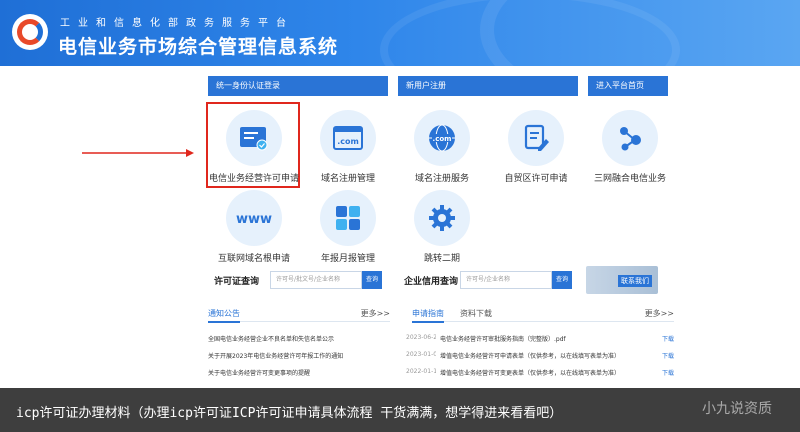 This screenshot has width=800, height=432. Describe the element at coordinates (298, 86) in the screenshot. I see `login-tab: 统一身份认证登录` at that location.